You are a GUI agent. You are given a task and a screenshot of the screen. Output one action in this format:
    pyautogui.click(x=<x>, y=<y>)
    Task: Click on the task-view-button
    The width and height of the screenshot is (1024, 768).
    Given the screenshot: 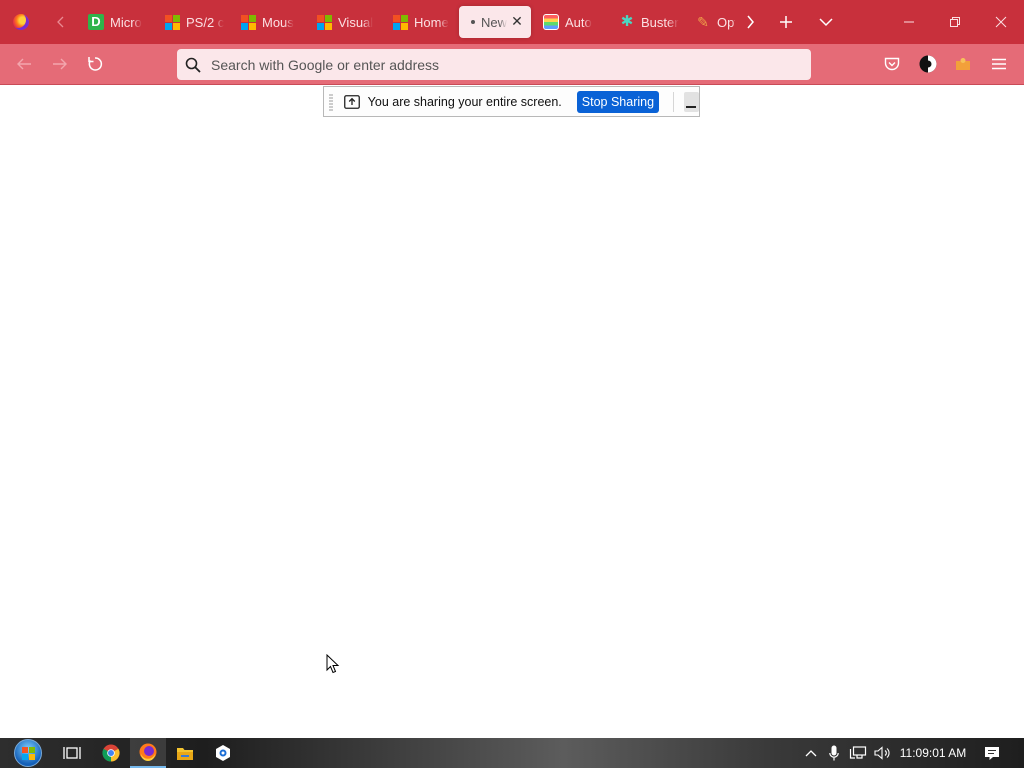 What is the action you would take?
    pyautogui.click(x=72, y=753)
    